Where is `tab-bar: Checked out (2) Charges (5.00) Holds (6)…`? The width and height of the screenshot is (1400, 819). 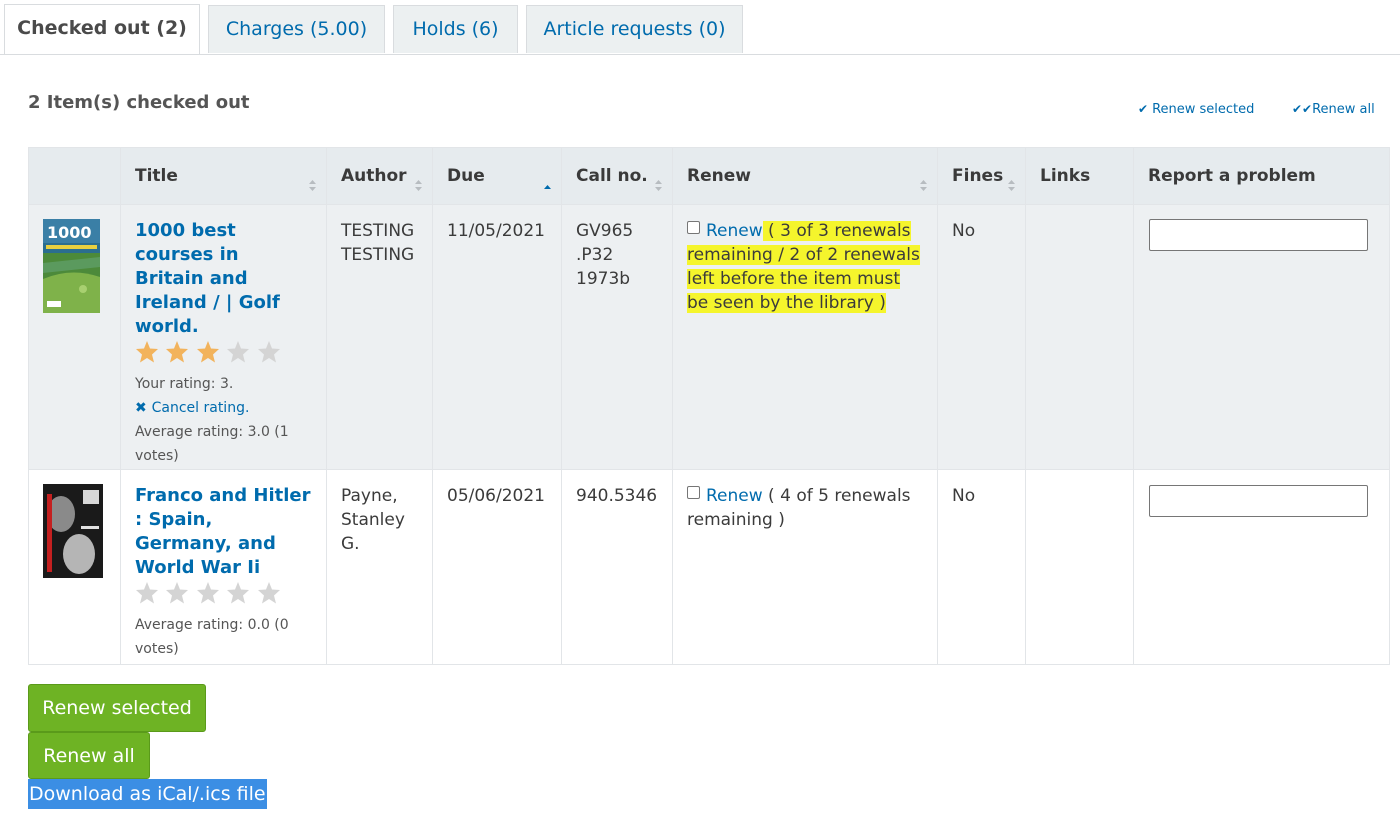
tab-bar: Checked out (2) Charges (5.00) Holds (6)… is located at coordinates (700, 27).